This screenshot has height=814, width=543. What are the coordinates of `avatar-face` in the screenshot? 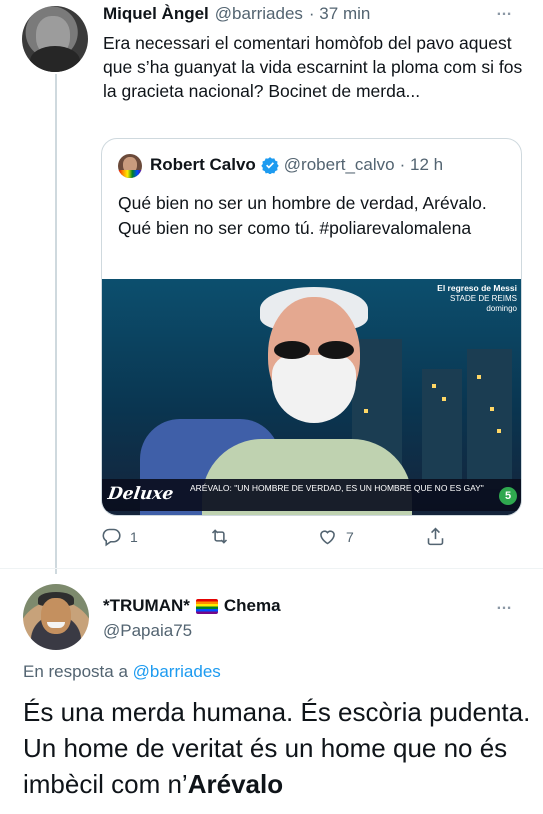 It's located at (56, 616).